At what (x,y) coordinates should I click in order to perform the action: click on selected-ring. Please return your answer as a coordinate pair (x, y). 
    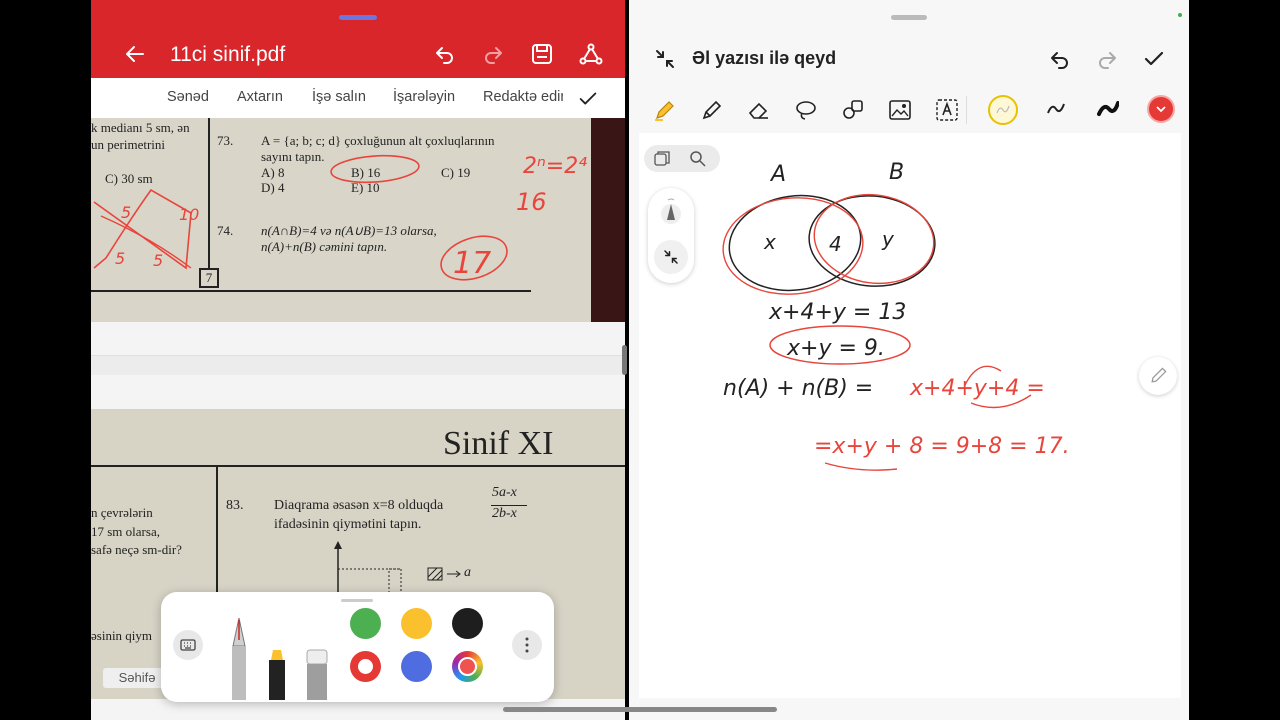
    Looking at the image, I should click on (365, 666).